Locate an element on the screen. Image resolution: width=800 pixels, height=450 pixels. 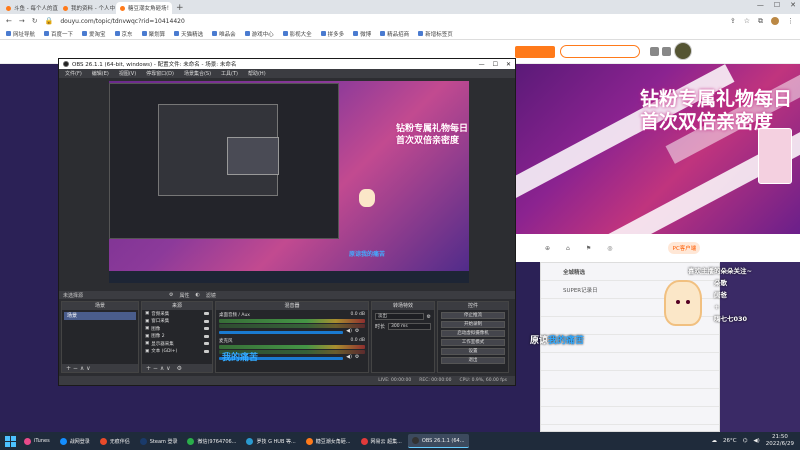
obs-menu-item: 文件(F) is located at coordinates (73, 73).